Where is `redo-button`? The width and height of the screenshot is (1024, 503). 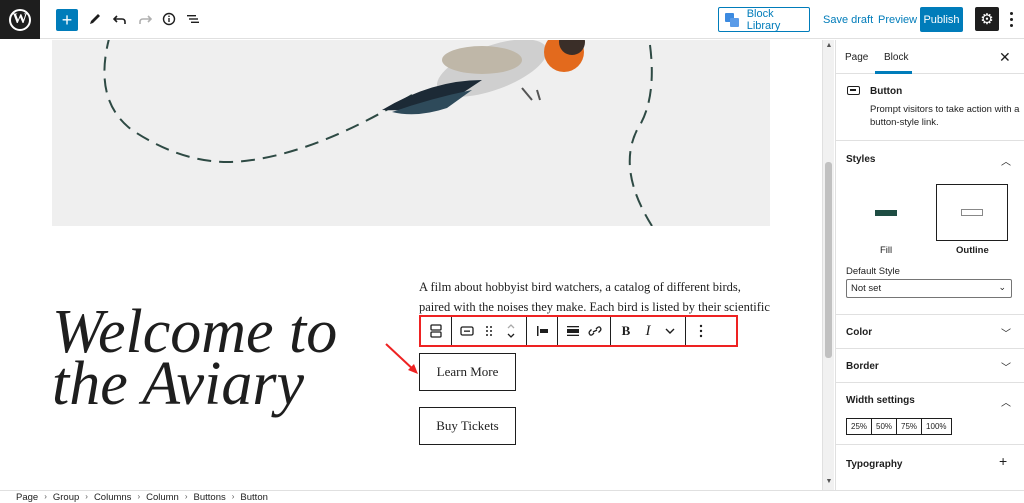 redo-button is located at coordinates (145, 19).